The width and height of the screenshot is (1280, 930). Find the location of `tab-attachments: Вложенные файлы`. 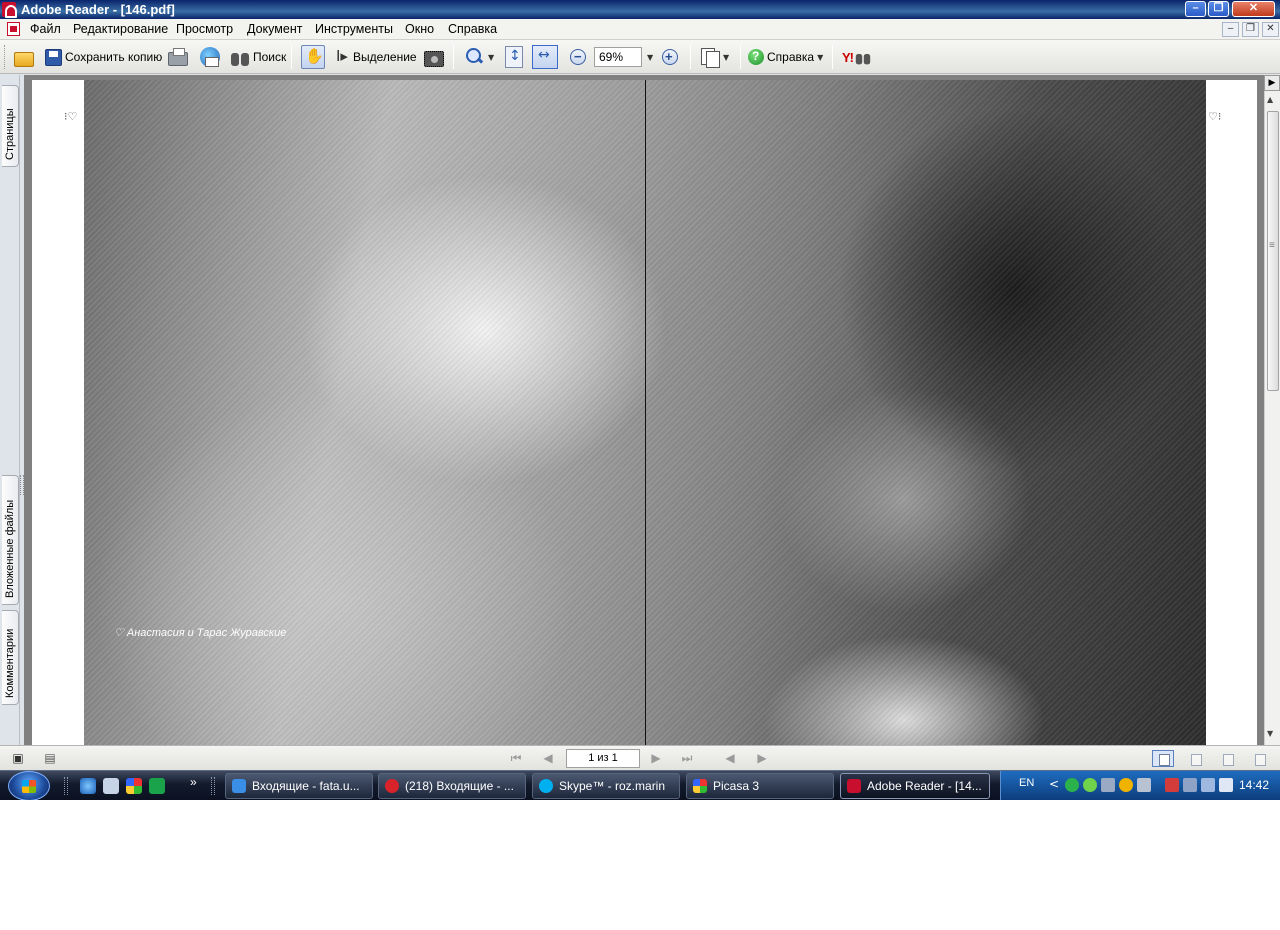

tab-attachments: Вложенные файлы is located at coordinates (10, 540).